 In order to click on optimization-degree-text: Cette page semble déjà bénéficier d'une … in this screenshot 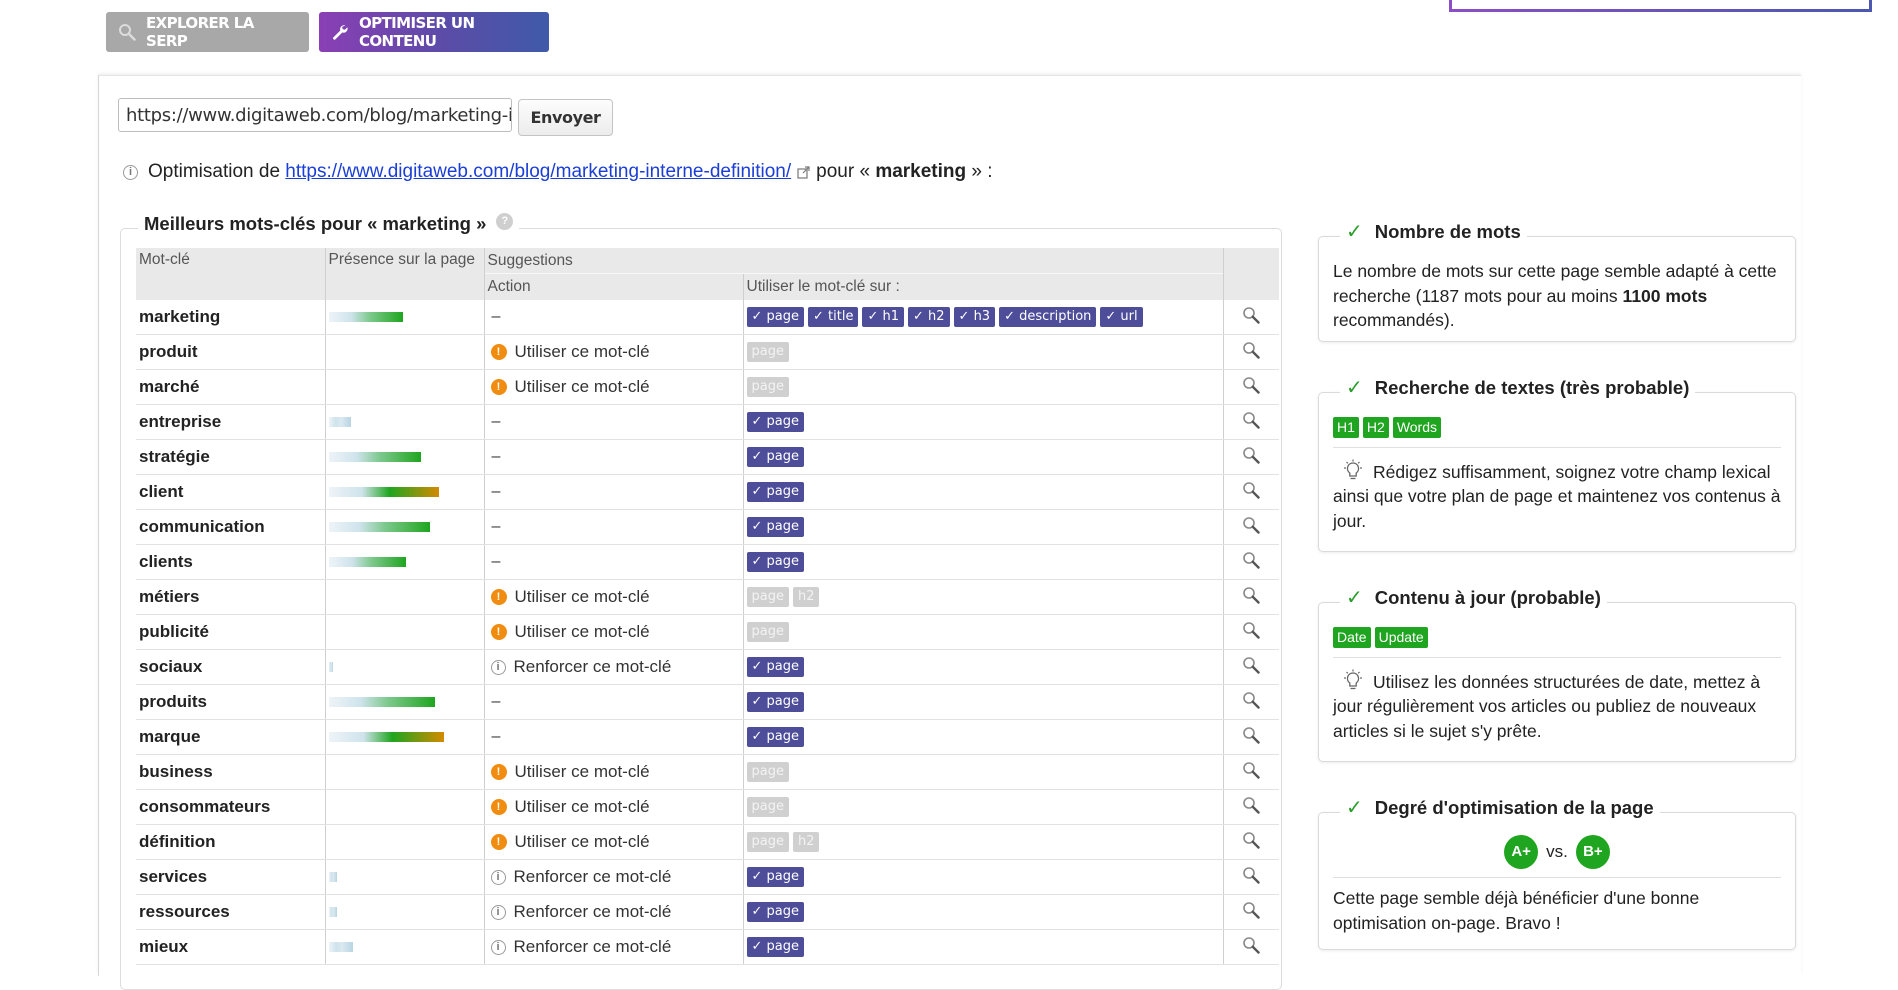, I will do `click(1516, 910)`.